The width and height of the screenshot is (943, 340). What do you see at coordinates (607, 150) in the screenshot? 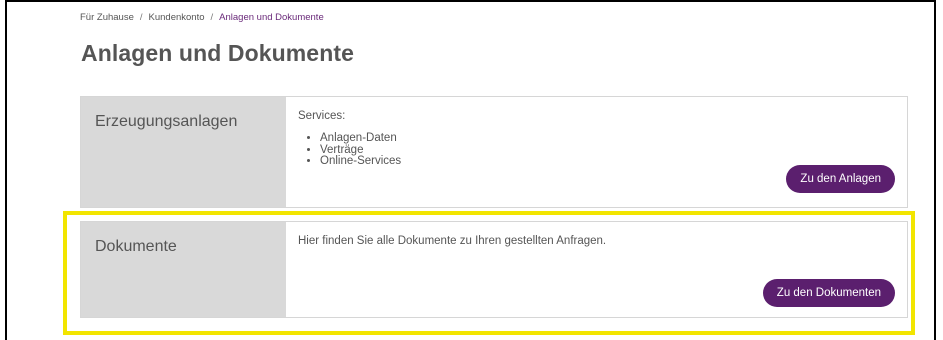
I see `service-item-vertraege: Verträge` at bounding box center [607, 150].